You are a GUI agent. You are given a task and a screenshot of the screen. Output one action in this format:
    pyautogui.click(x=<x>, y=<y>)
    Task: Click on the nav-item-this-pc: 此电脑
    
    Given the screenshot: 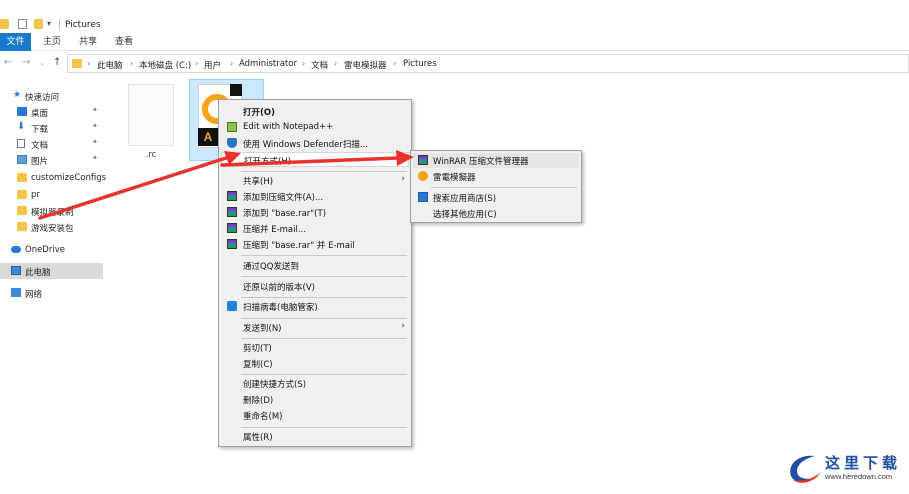 What is the action you would take?
    pyautogui.click(x=51, y=271)
    